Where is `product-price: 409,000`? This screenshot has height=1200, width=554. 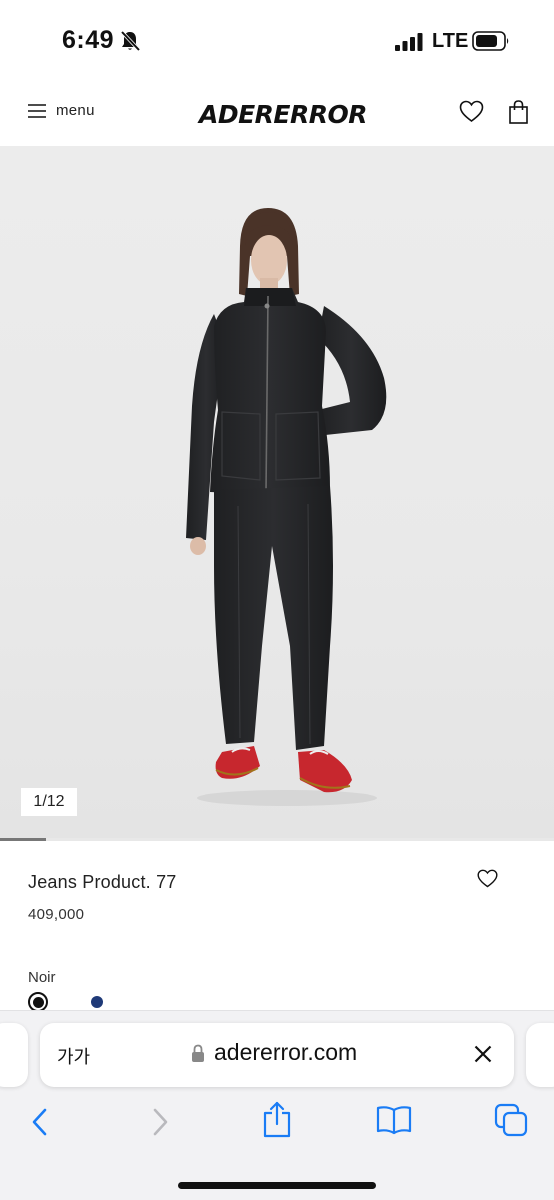
product-price: 409,000 is located at coordinates (56, 914).